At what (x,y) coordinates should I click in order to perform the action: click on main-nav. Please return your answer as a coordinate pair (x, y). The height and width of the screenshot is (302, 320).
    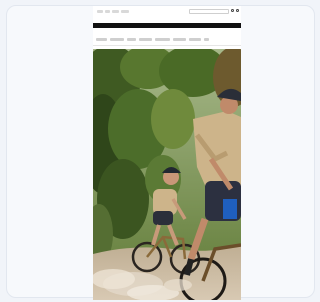
    Looking at the image, I should click on (167, 38).